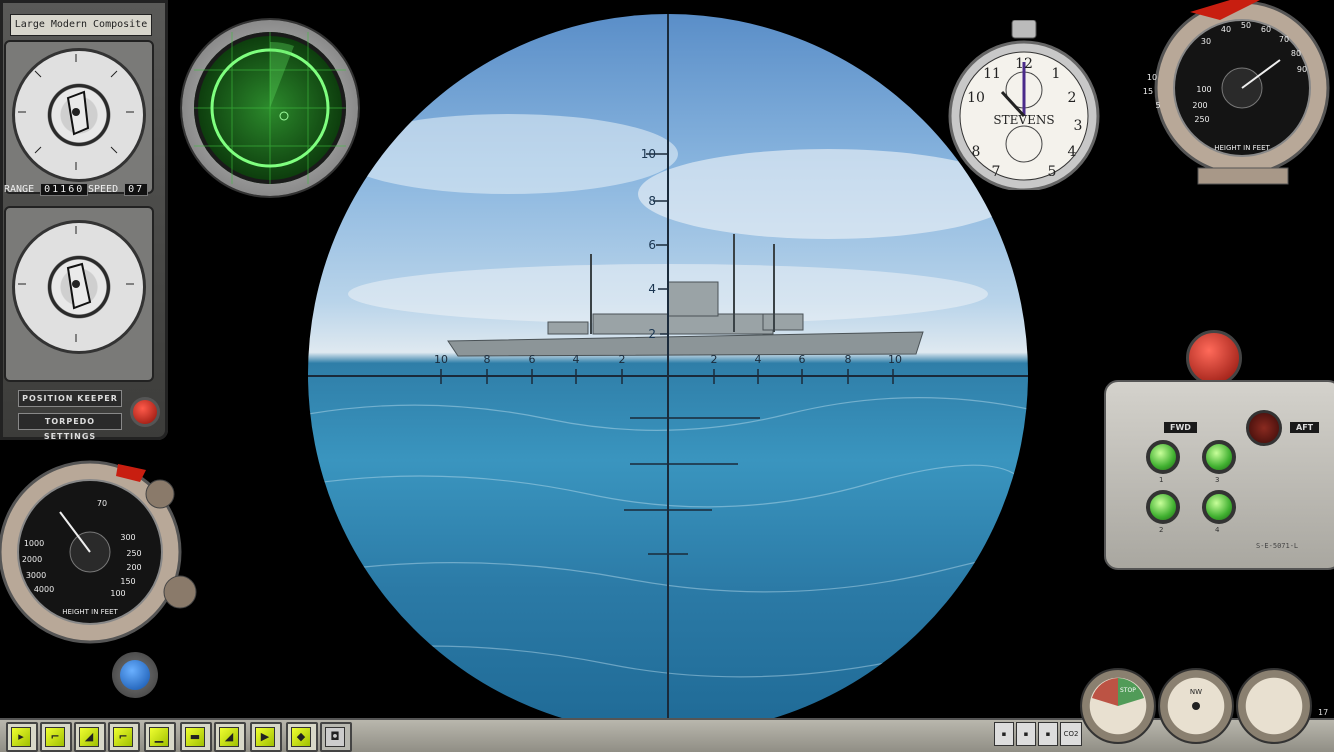 The width and height of the screenshot is (1334, 752). Describe the element at coordinates (1071, 734) in the screenshot. I see `co2-tile: CO2` at that location.